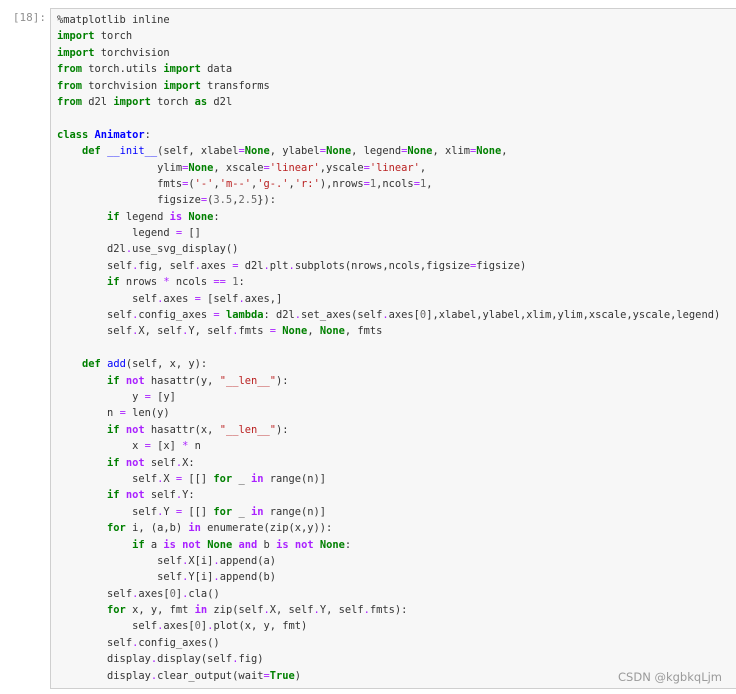  I want to click on code-token: %matplotlib inline, so click(113, 20).